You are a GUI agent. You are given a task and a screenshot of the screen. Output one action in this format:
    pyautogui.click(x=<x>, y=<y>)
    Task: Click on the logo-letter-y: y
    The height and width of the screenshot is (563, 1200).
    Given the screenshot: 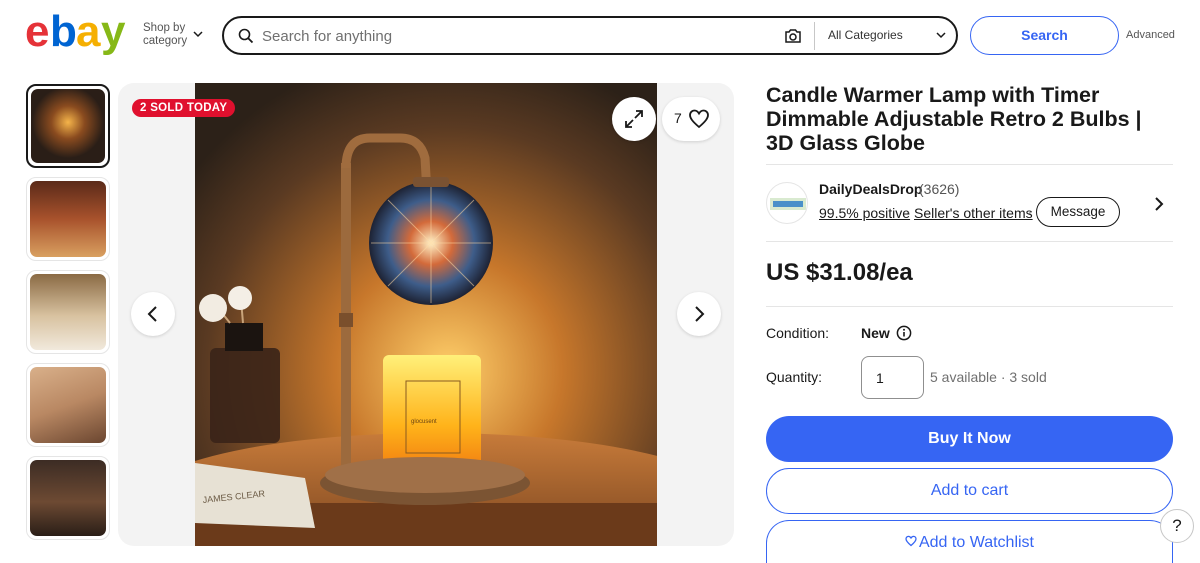 What is the action you would take?
    pyautogui.click(x=113, y=33)
    